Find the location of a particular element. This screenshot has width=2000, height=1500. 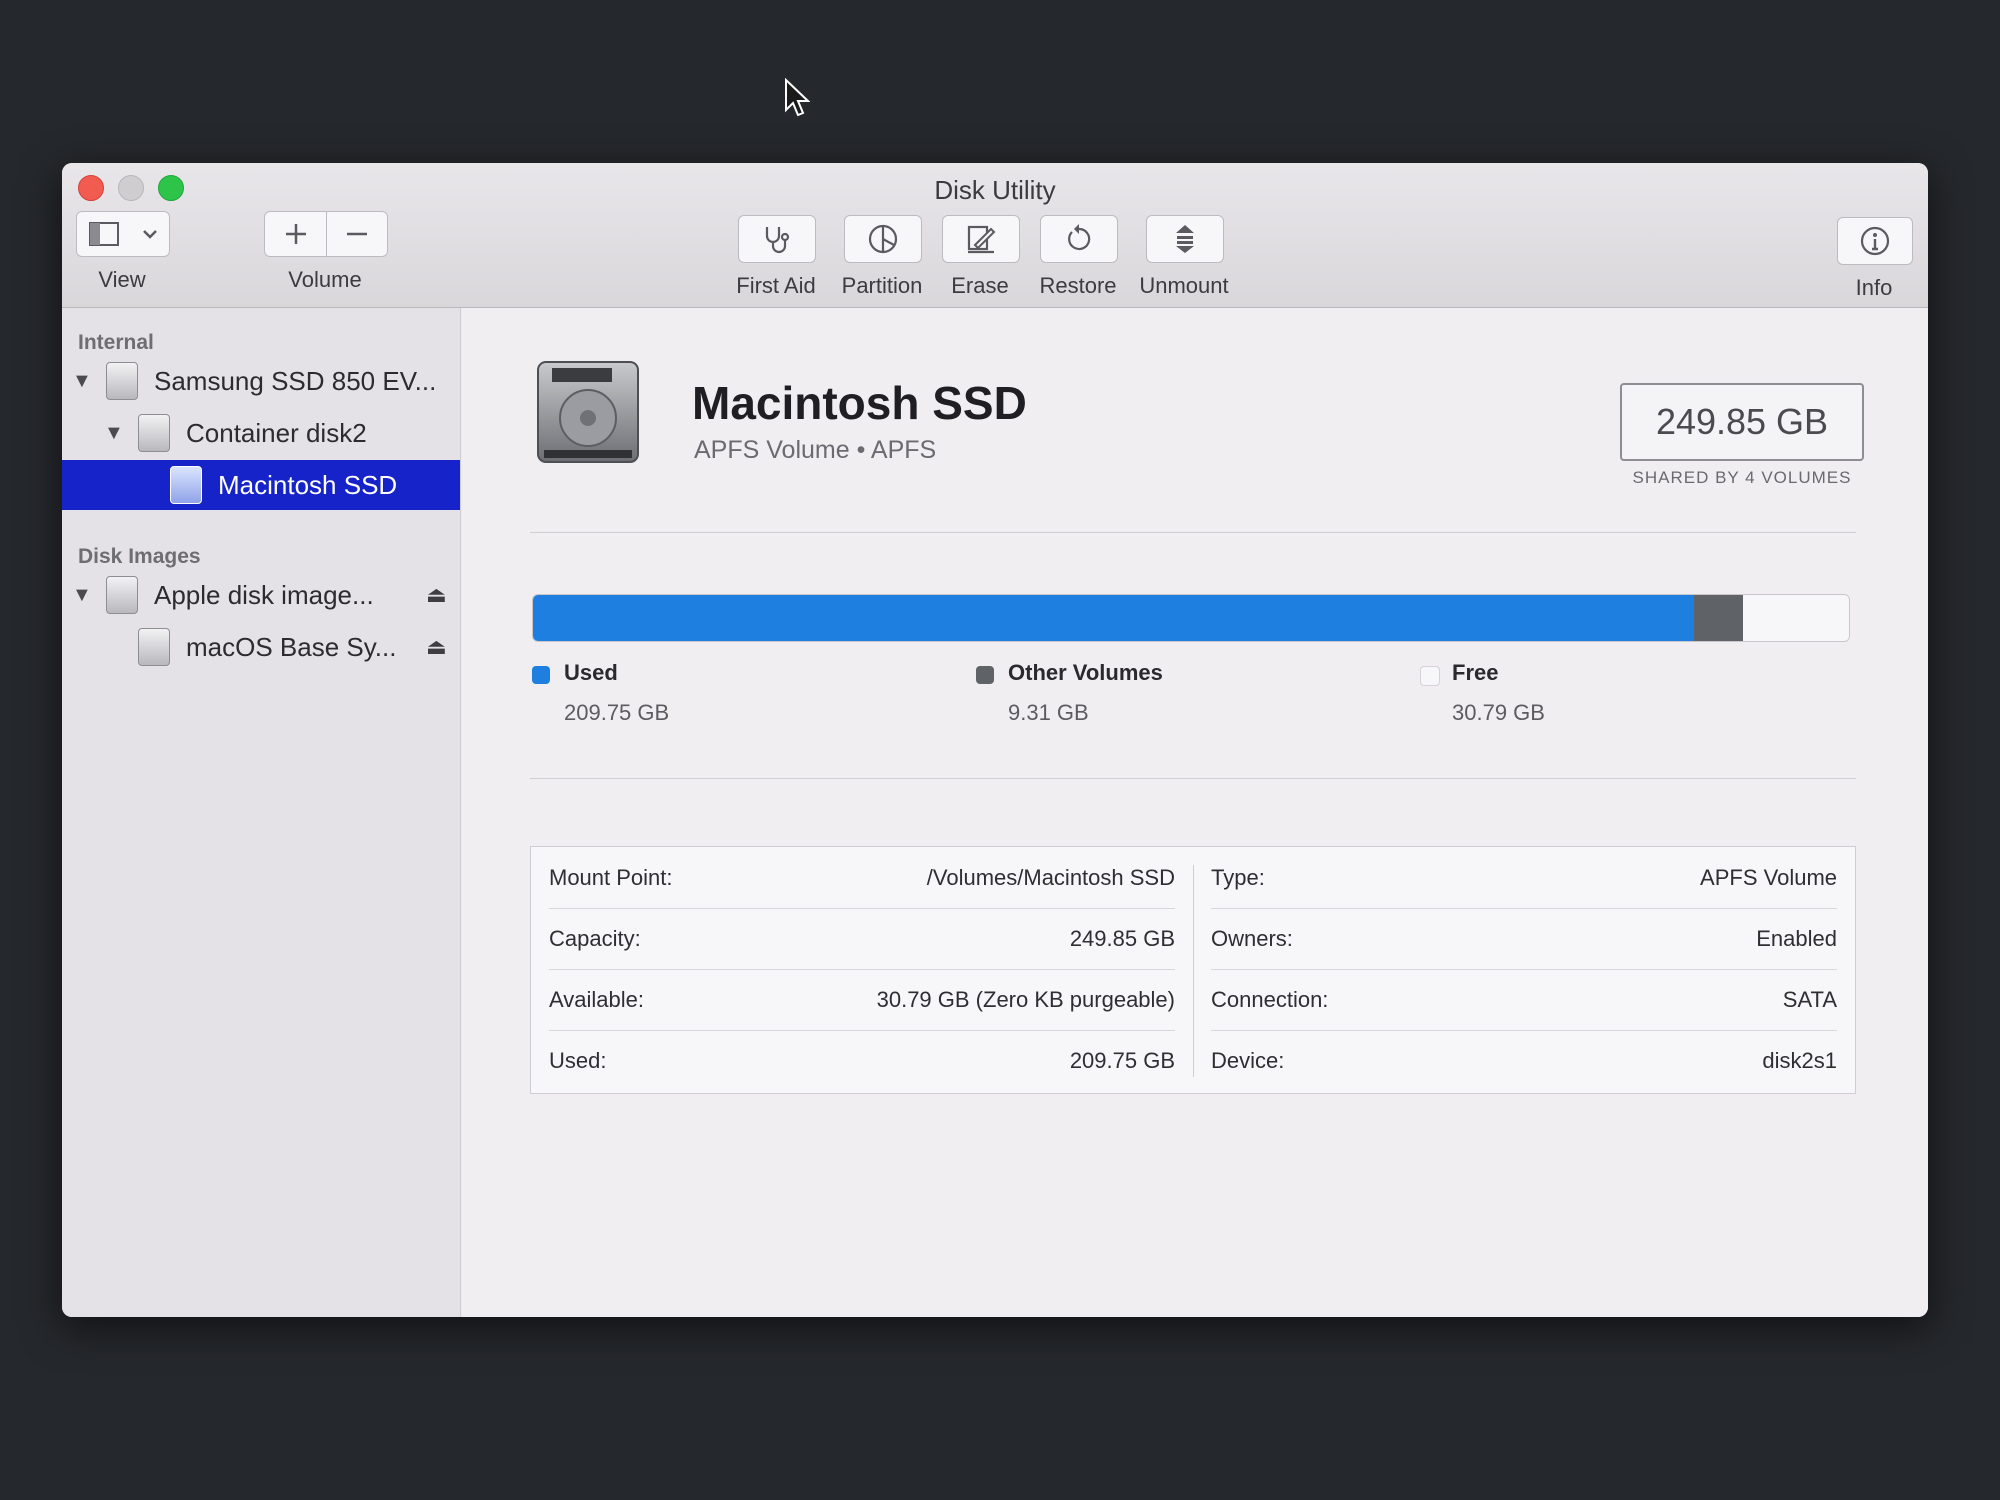

usage-divider is located at coordinates (1193, 778).